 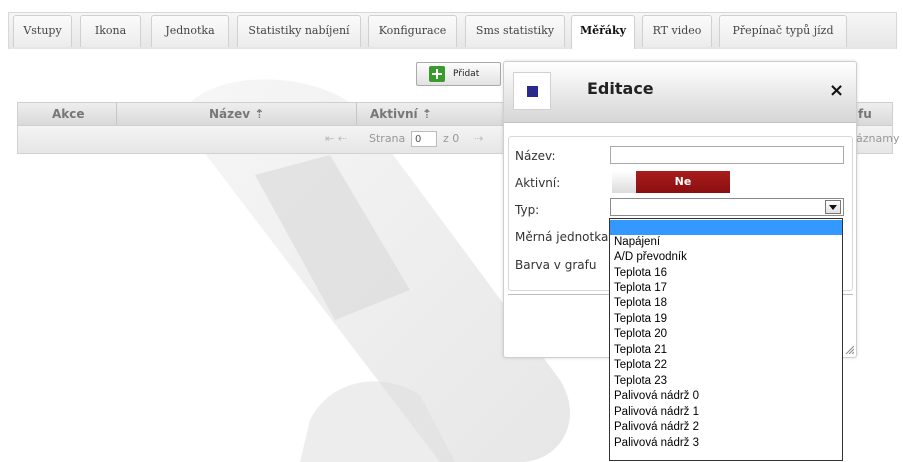 I want to click on pager-records: áznamy, so click(x=878, y=138).